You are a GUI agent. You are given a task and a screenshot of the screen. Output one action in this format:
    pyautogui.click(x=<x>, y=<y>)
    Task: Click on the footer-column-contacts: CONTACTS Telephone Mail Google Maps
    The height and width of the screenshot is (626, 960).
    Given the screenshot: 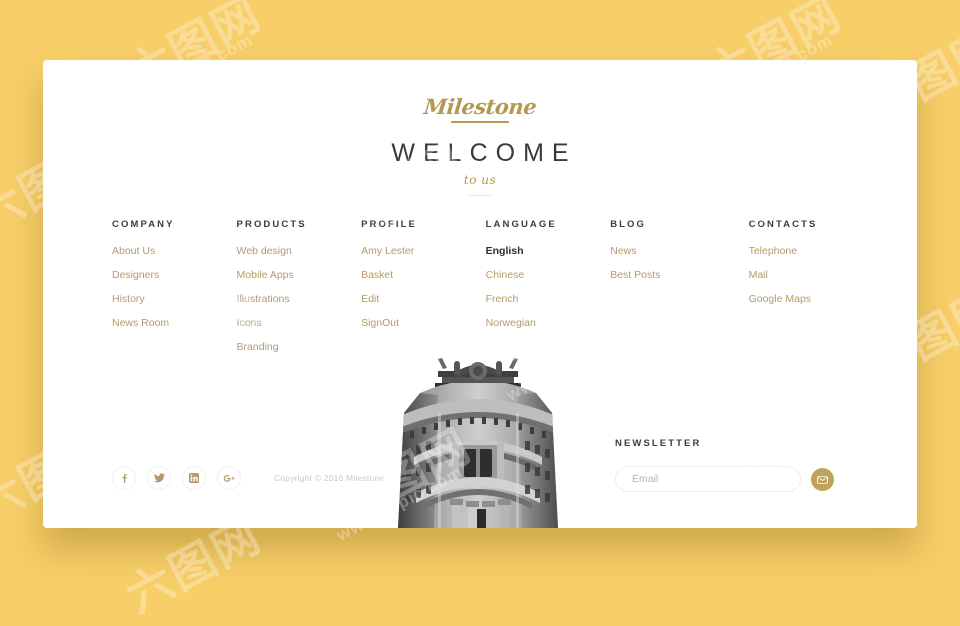 What is the action you would take?
    pyautogui.click(x=818, y=292)
    